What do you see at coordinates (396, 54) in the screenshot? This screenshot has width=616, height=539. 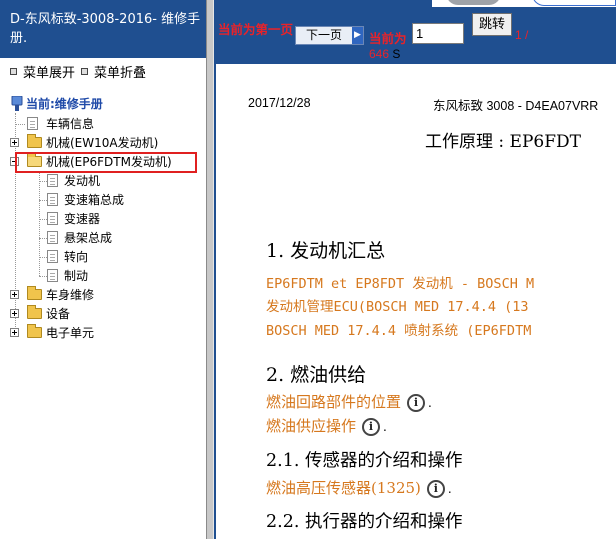 I see `total-pages-suffix: S` at bounding box center [396, 54].